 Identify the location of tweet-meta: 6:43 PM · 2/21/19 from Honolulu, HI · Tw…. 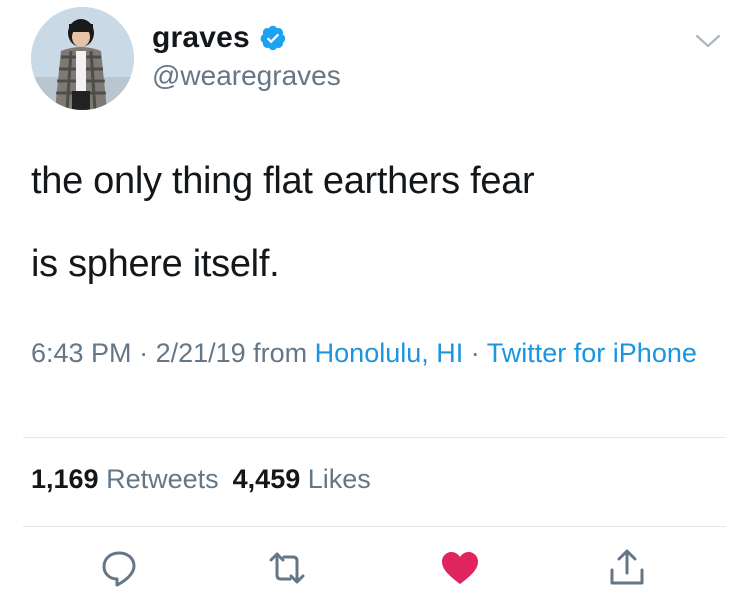
(376, 353).